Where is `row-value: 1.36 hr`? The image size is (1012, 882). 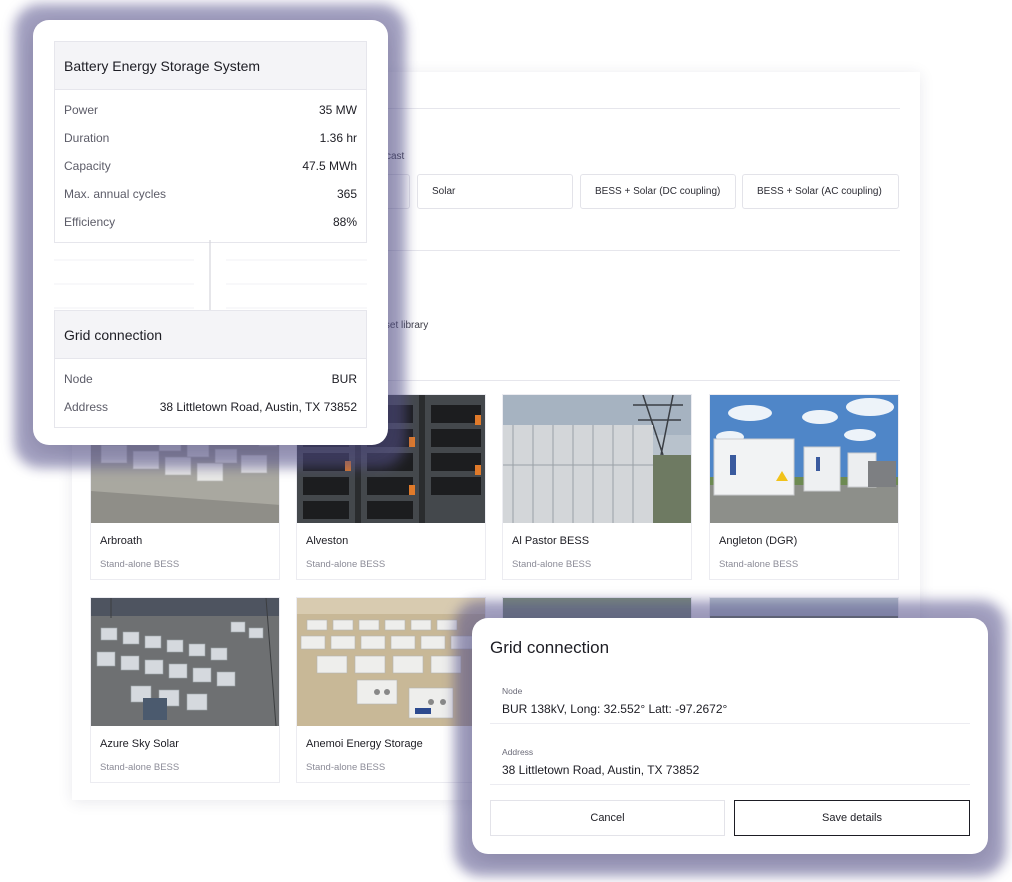
row-value: 1.36 hr is located at coordinates (338, 138).